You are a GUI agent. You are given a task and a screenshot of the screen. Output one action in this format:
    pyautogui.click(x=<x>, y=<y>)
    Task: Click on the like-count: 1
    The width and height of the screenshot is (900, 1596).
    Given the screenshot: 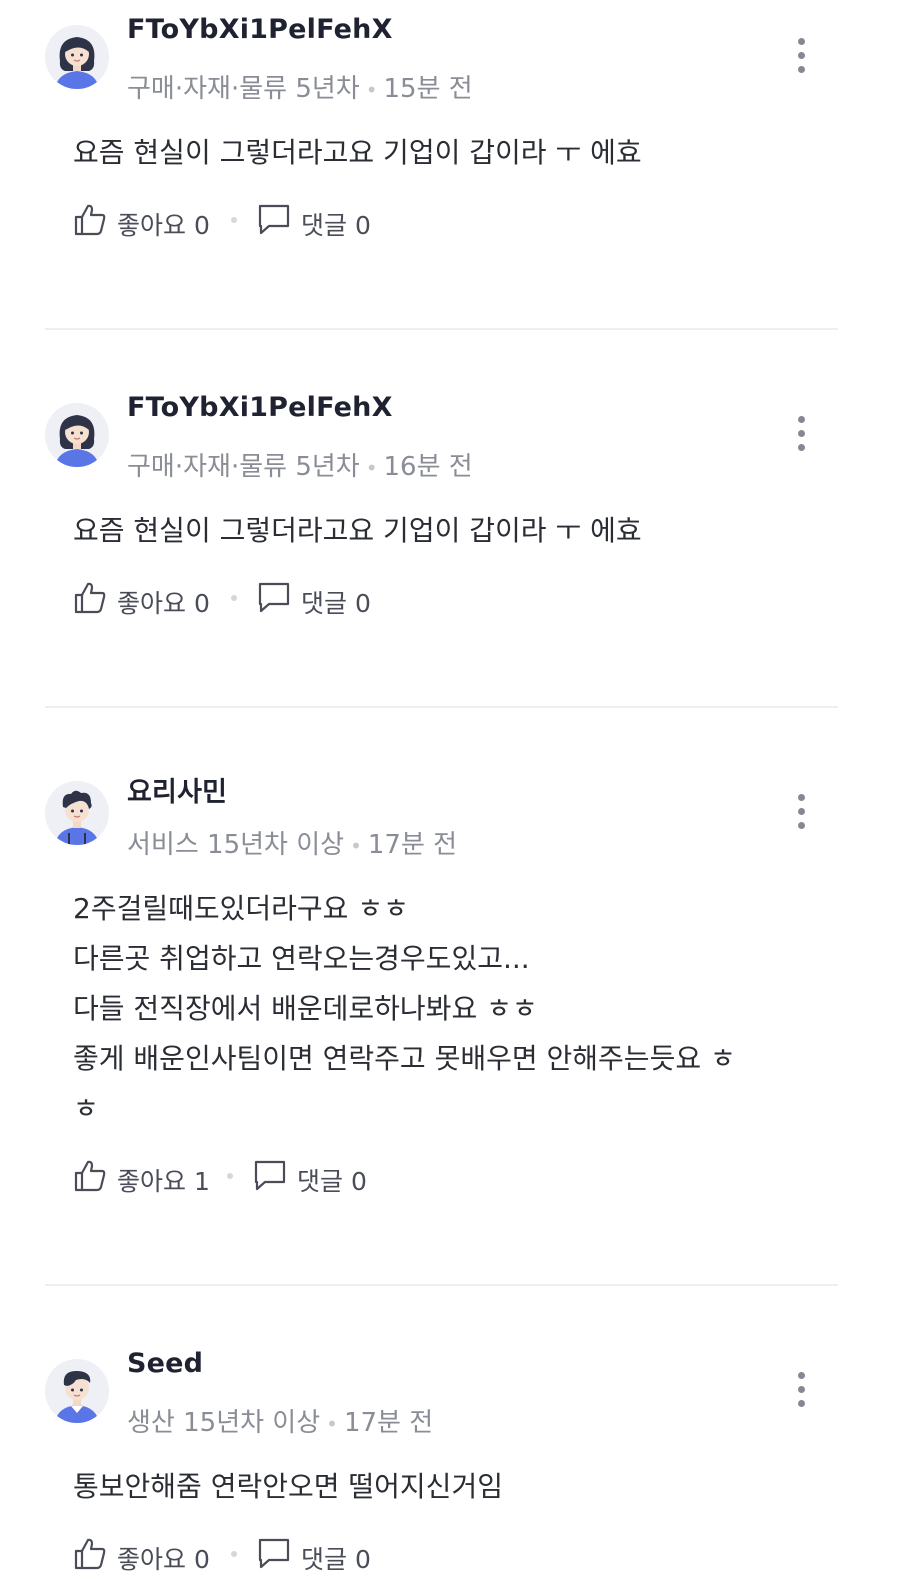 What is the action you would take?
    pyautogui.click(x=201, y=1181)
    